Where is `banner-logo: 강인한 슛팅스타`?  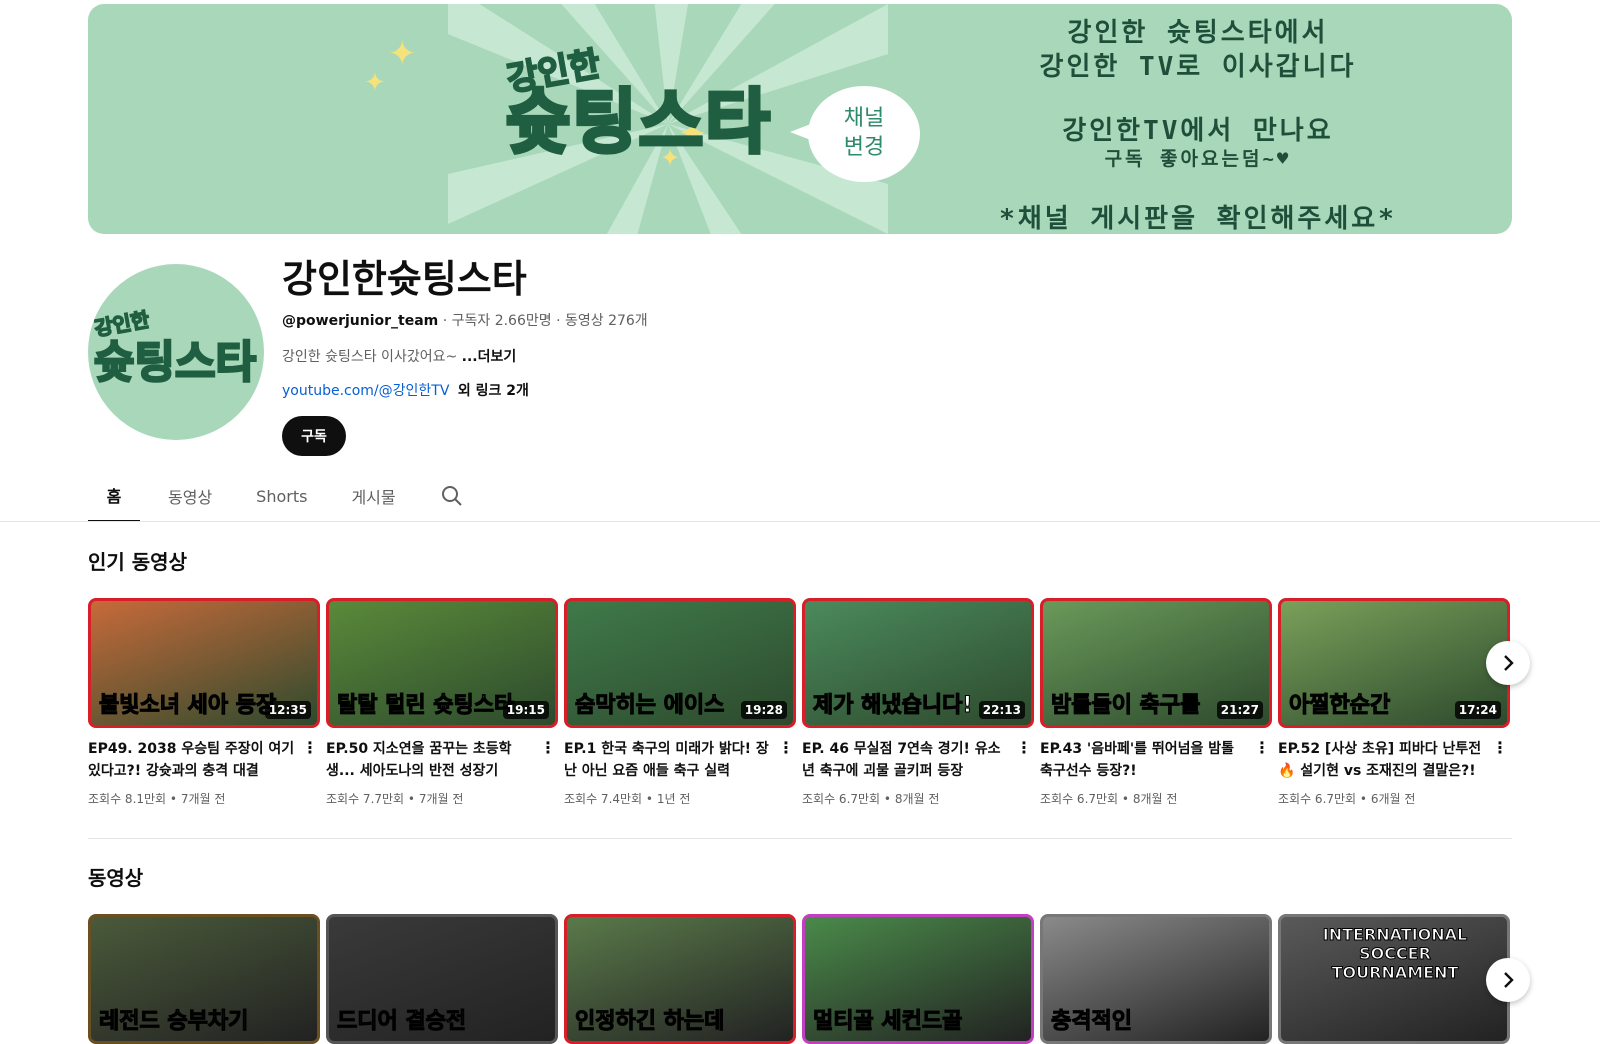 banner-logo: 강인한 슛팅스타 is located at coordinates (637, 103).